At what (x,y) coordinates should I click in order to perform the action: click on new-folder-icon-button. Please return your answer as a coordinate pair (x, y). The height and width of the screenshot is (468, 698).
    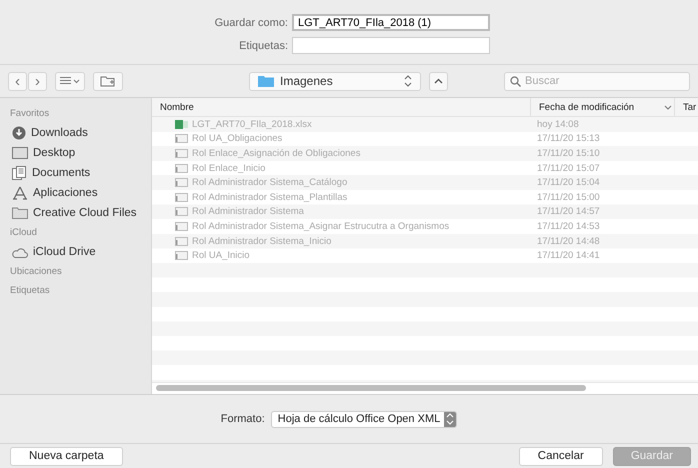
    Looking at the image, I should click on (108, 81).